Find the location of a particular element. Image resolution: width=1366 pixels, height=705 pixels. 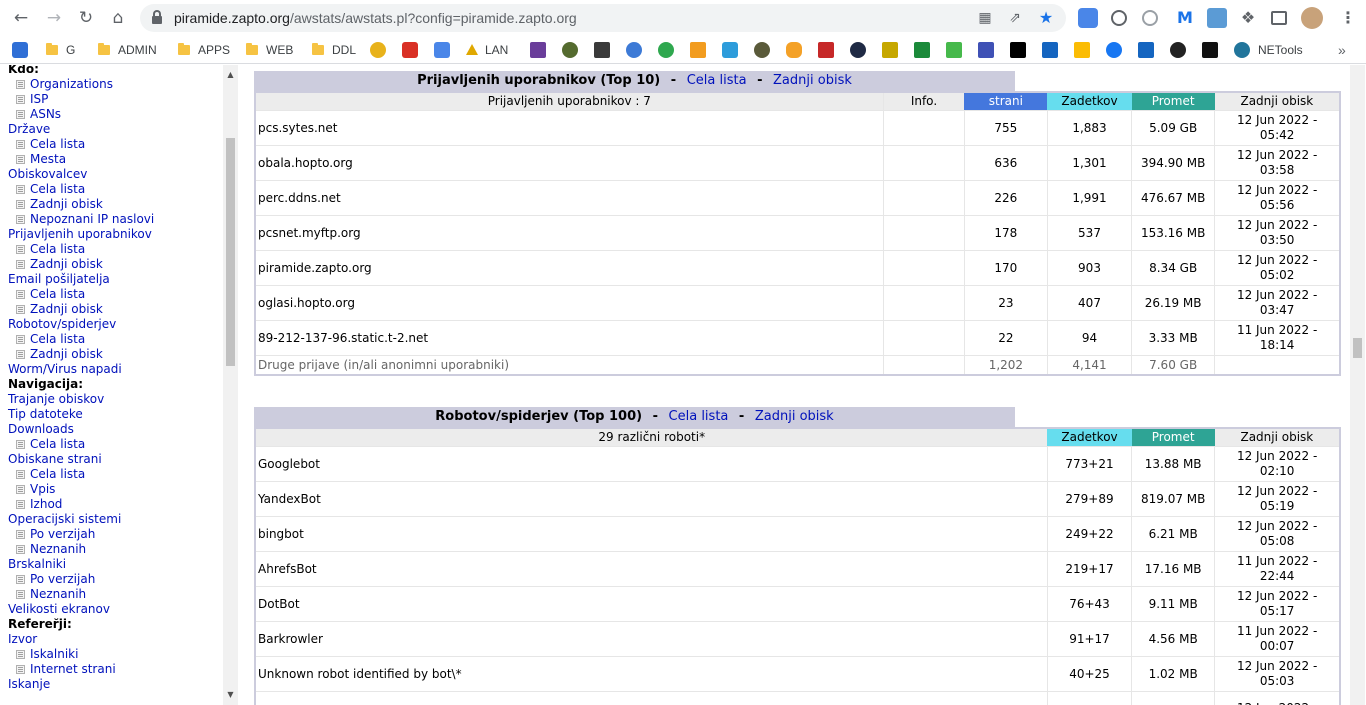

cube-bookmark-icon is located at coordinates (730, 50).